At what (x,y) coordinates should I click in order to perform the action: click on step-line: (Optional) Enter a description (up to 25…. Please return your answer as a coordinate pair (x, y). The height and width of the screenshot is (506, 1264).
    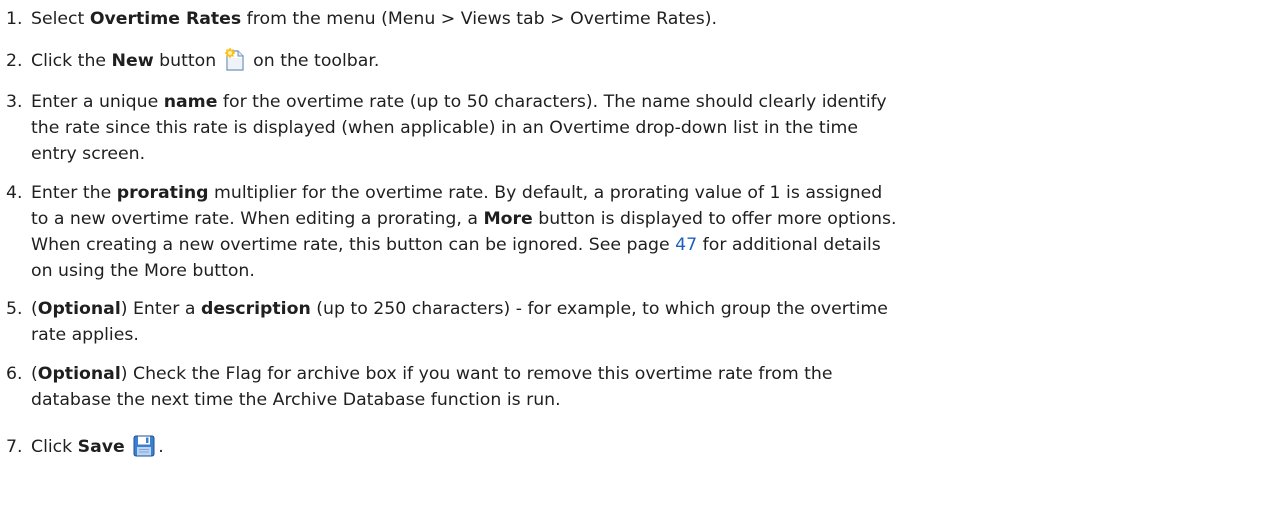
    Looking at the image, I should click on (459, 309).